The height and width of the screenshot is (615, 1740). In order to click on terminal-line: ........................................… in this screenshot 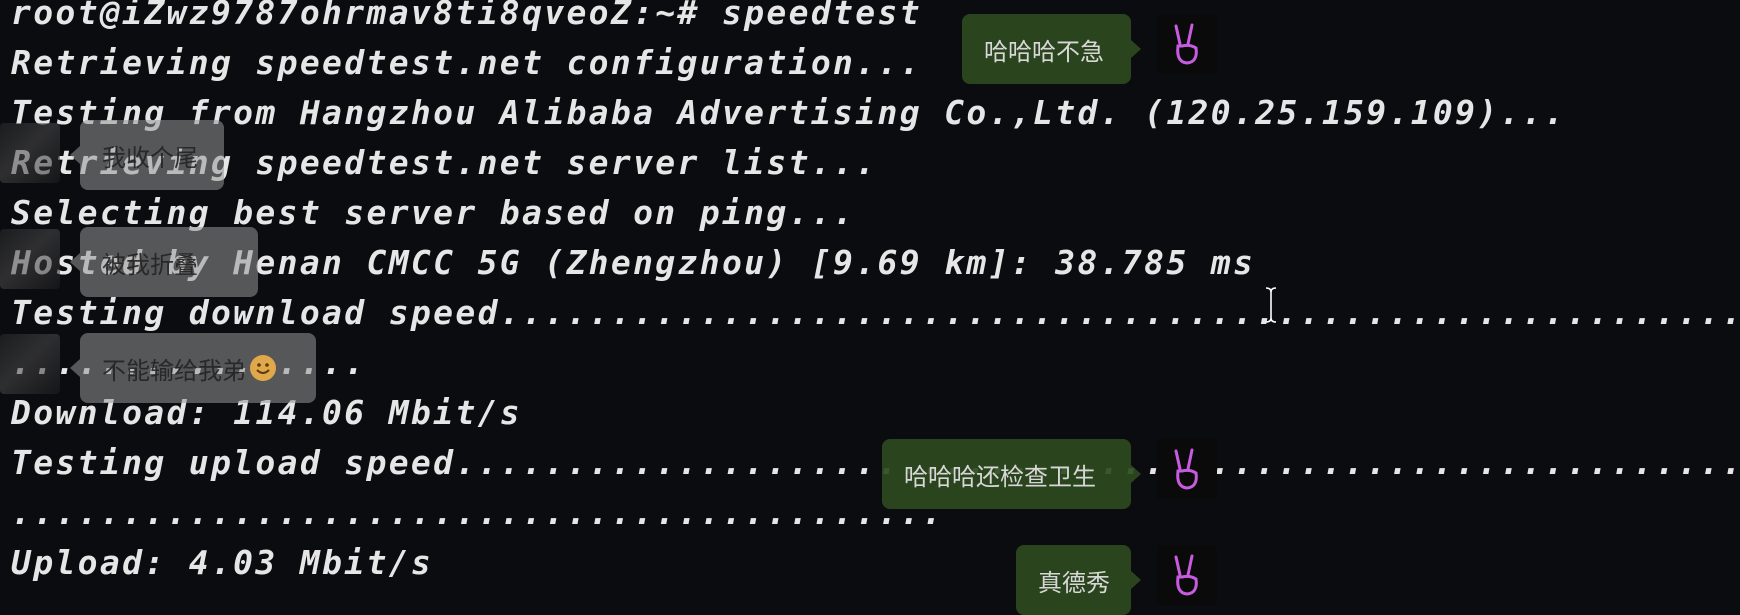, I will do `click(478, 512)`.